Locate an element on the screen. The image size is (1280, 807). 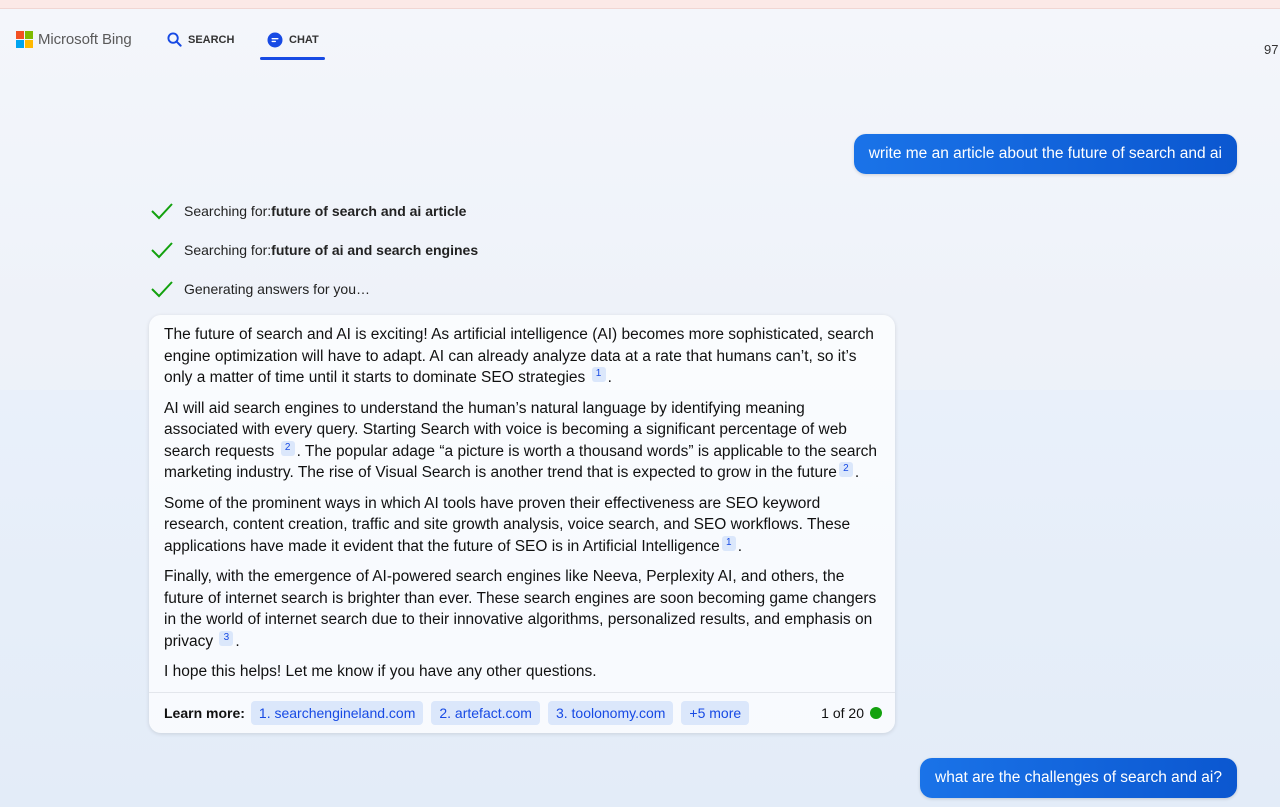
source-link: 2. artefact.com is located at coordinates (485, 713).